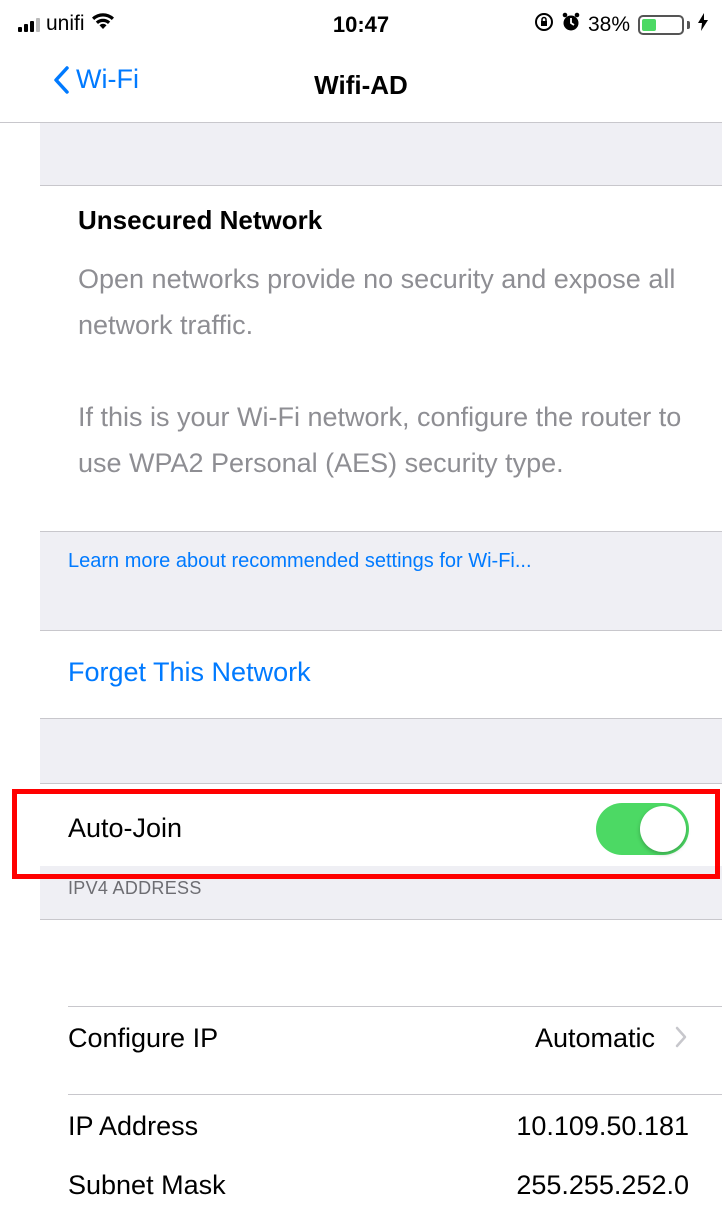  Describe the element at coordinates (703, 25) in the screenshot. I see `charging-icon` at that location.